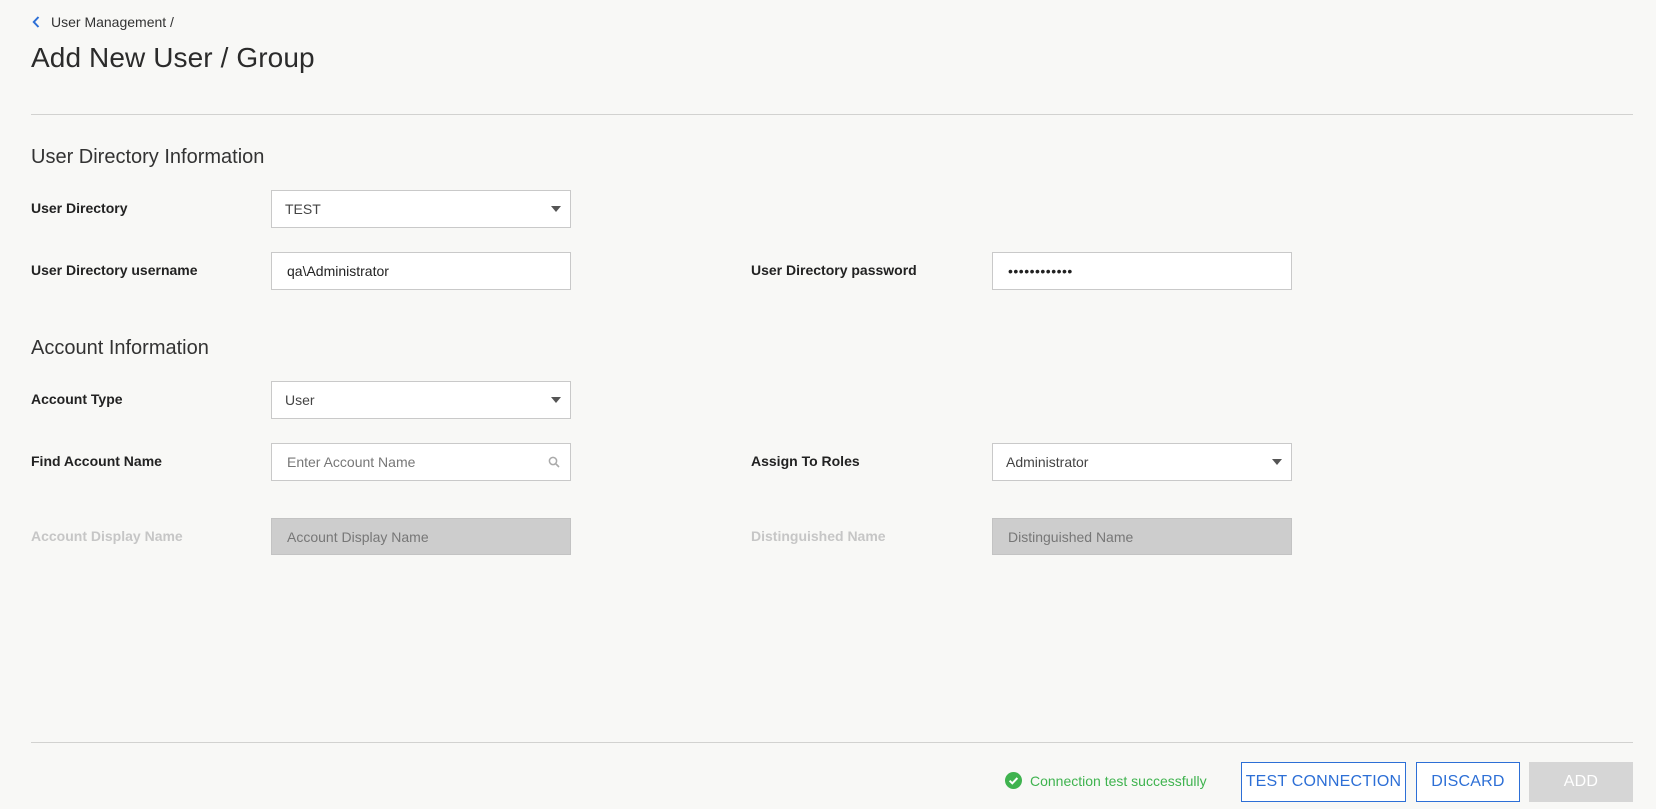  What do you see at coordinates (1040, 271) in the screenshot?
I see `password-value: ••••••••••••` at bounding box center [1040, 271].